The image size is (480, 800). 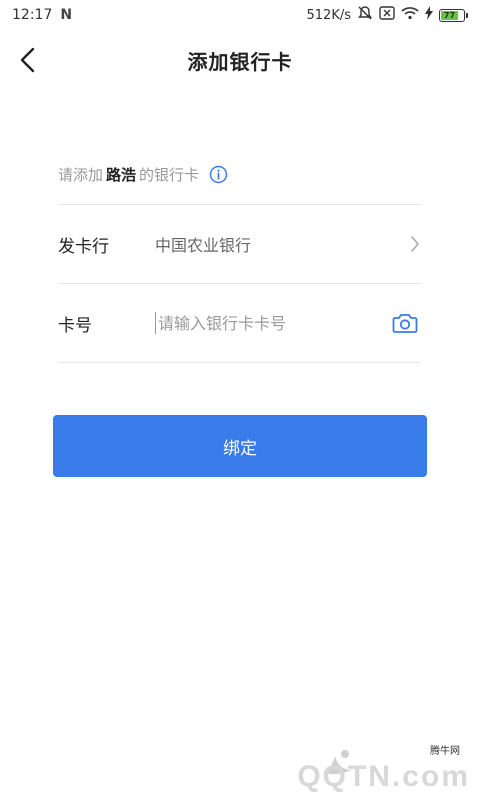 I want to click on navigation-bar: 添加银行卡, so click(x=240, y=60).